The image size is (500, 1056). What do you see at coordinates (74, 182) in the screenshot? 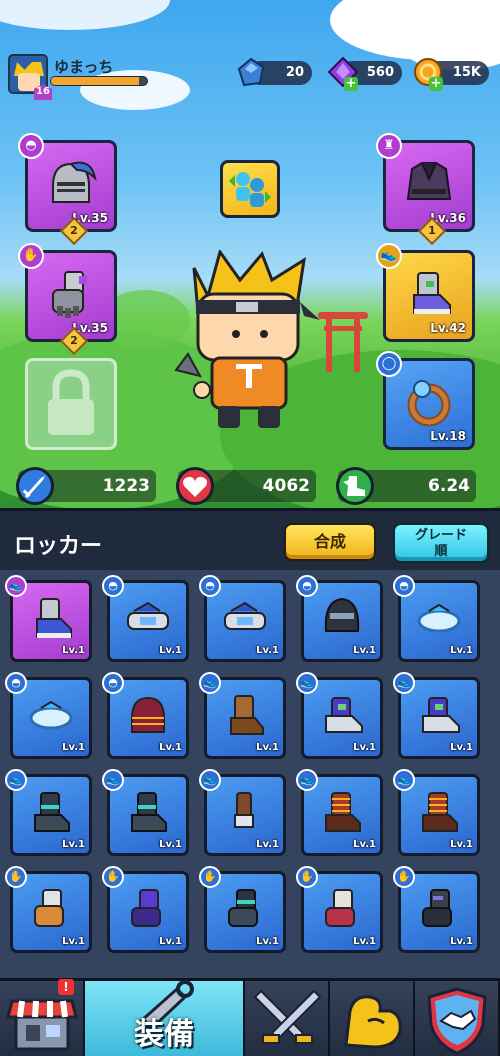
I see `knight-helmet-icon` at bounding box center [74, 182].